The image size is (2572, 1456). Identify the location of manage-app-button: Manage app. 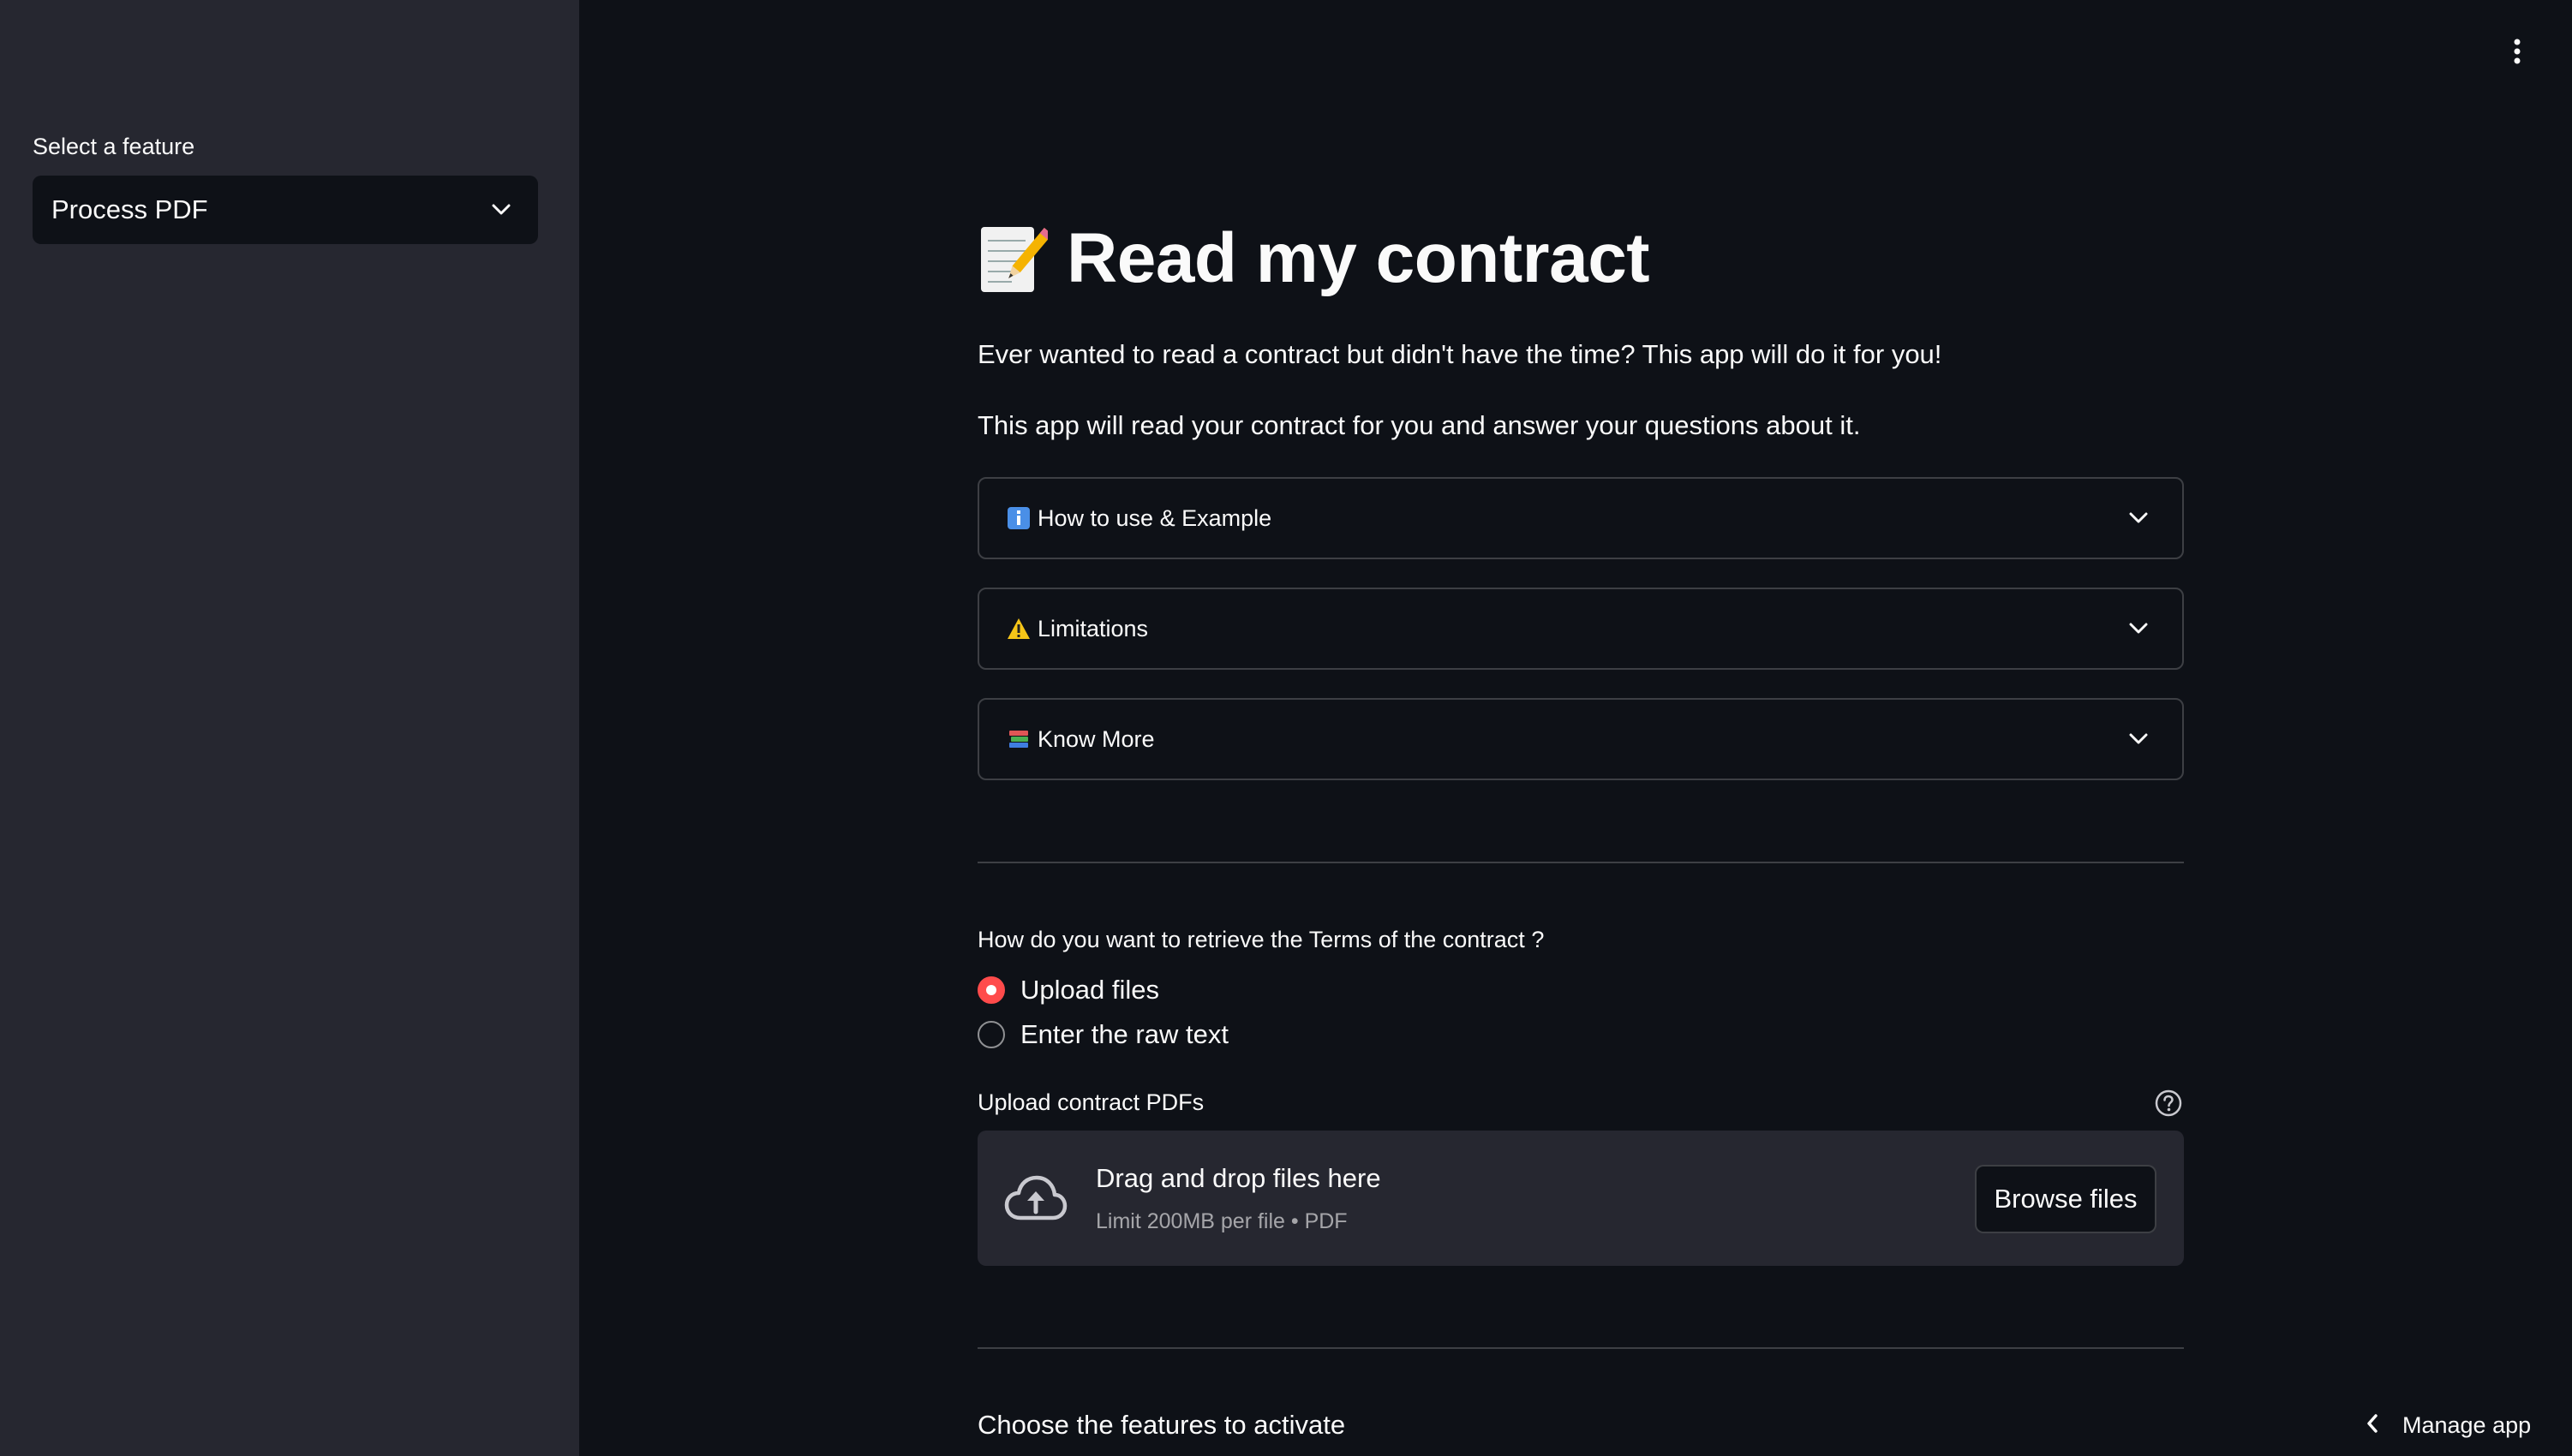
(2448, 1425).